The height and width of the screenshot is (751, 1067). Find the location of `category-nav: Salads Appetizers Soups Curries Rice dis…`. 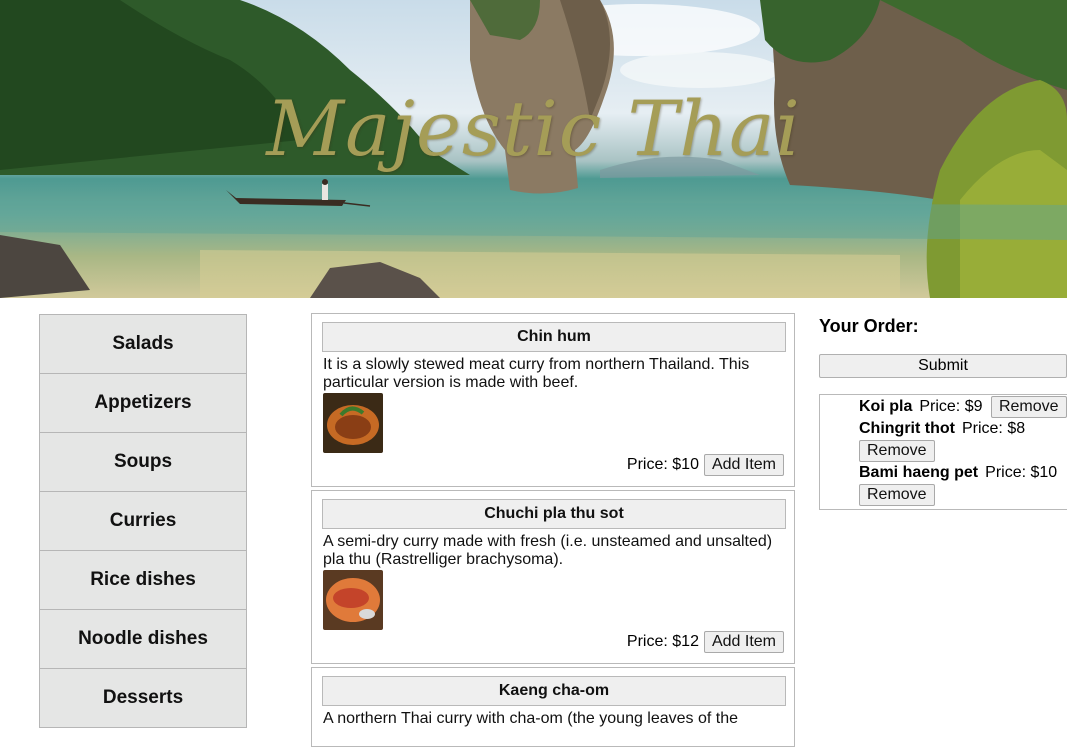

category-nav: Salads Appetizers Soups Curries Rice dis… is located at coordinates (143, 521).